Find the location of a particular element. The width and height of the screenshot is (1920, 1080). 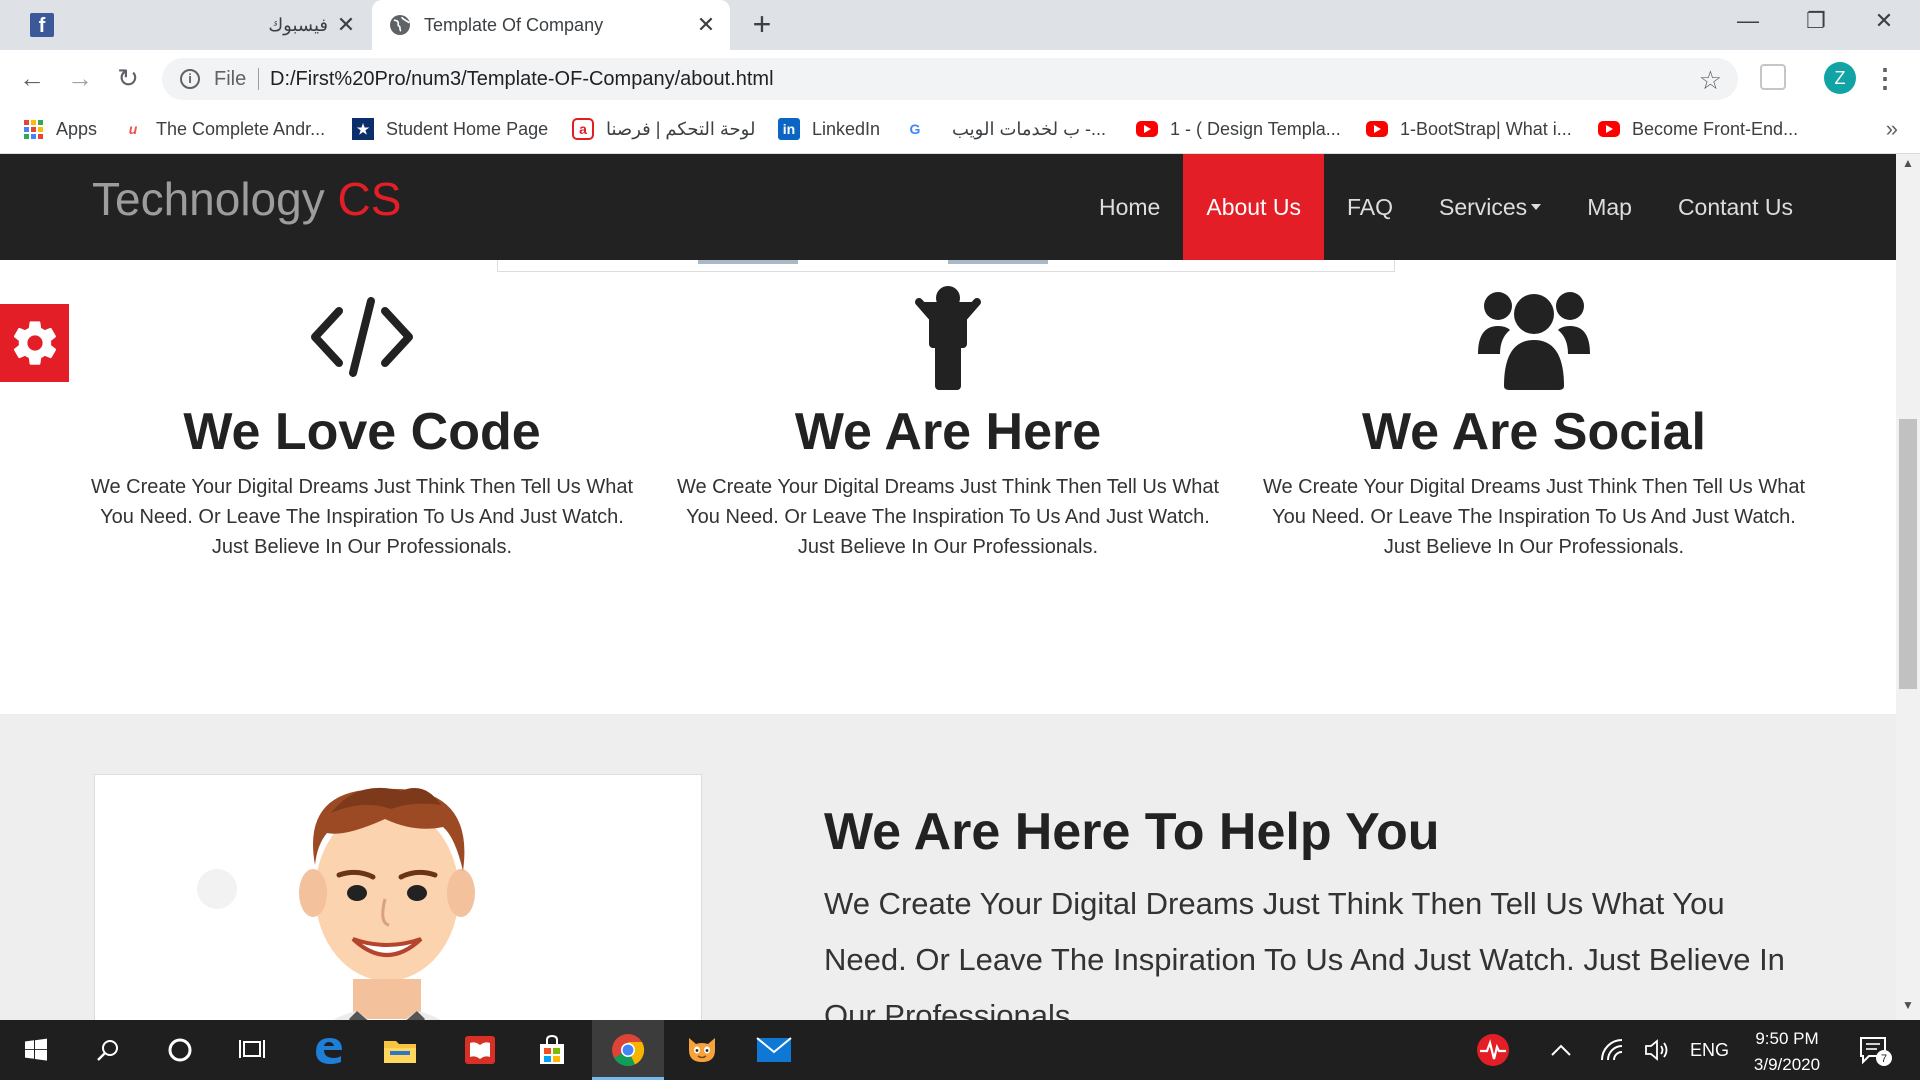

profile-avatar: Z is located at coordinates (1840, 78).